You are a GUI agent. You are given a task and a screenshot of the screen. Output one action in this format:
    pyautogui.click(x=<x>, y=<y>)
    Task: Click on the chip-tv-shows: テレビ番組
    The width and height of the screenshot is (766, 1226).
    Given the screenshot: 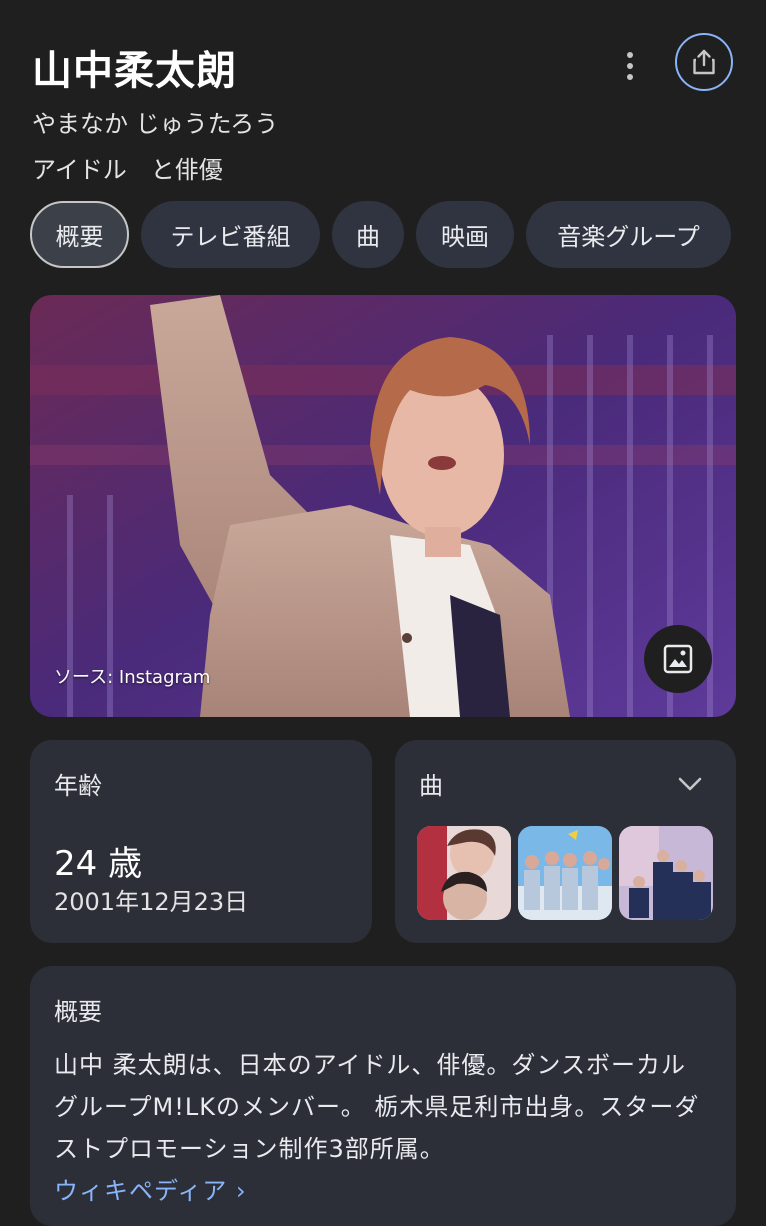 What is the action you would take?
    pyautogui.click(x=230, y=234)
    